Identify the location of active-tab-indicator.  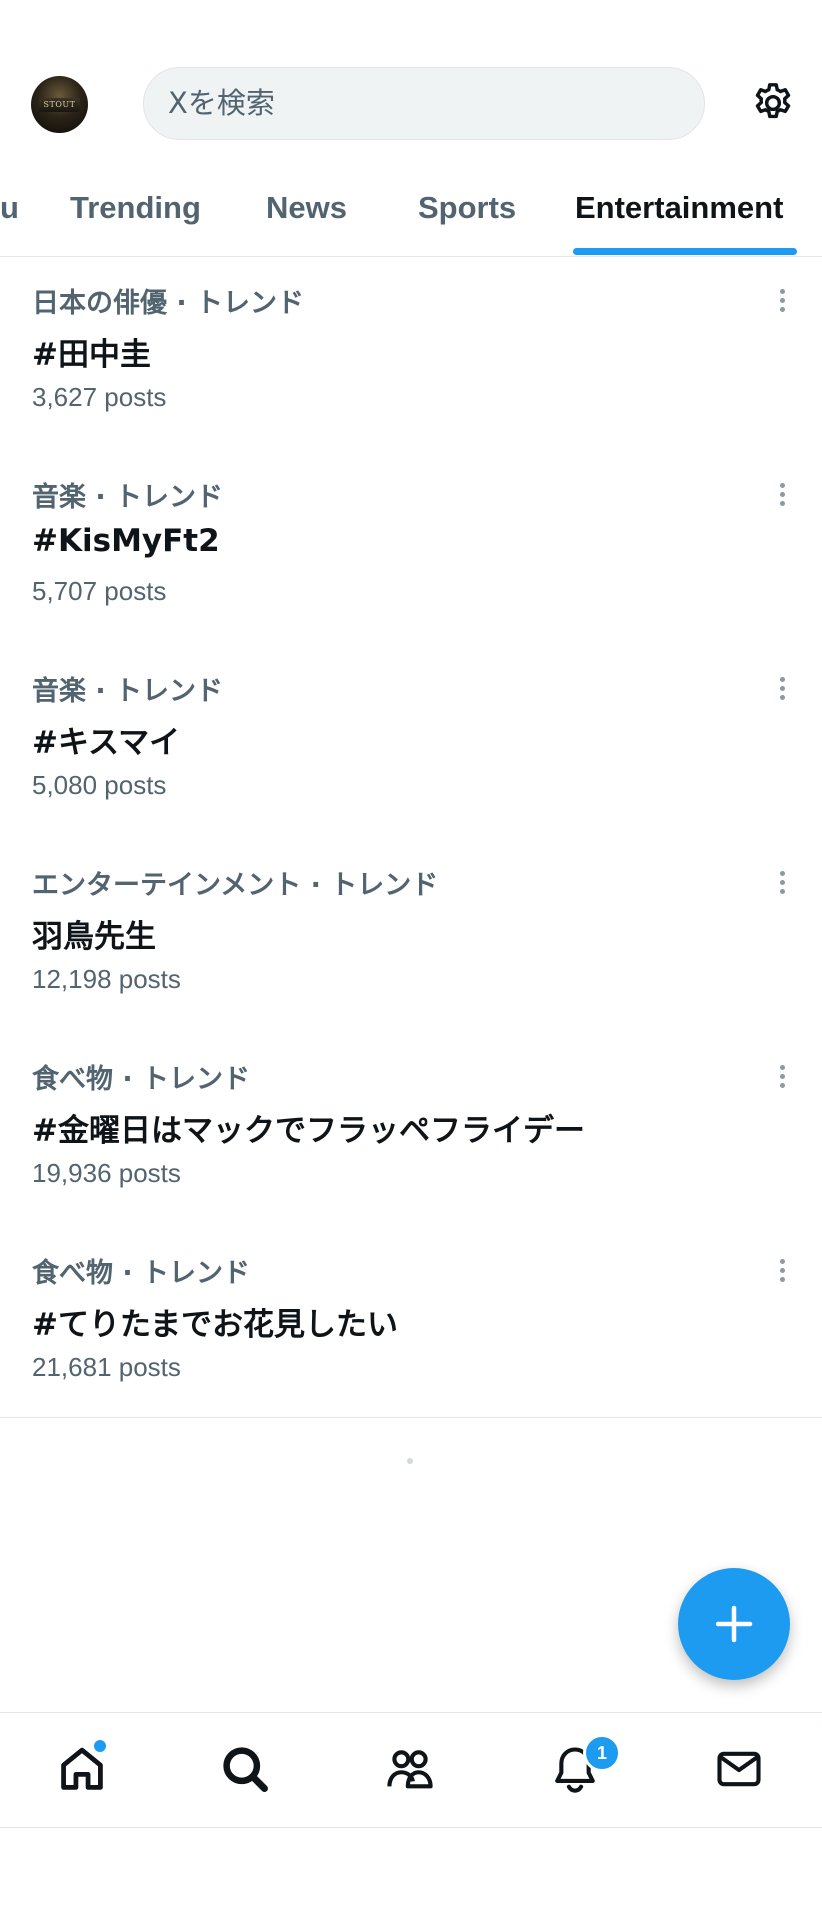
(685, 251).